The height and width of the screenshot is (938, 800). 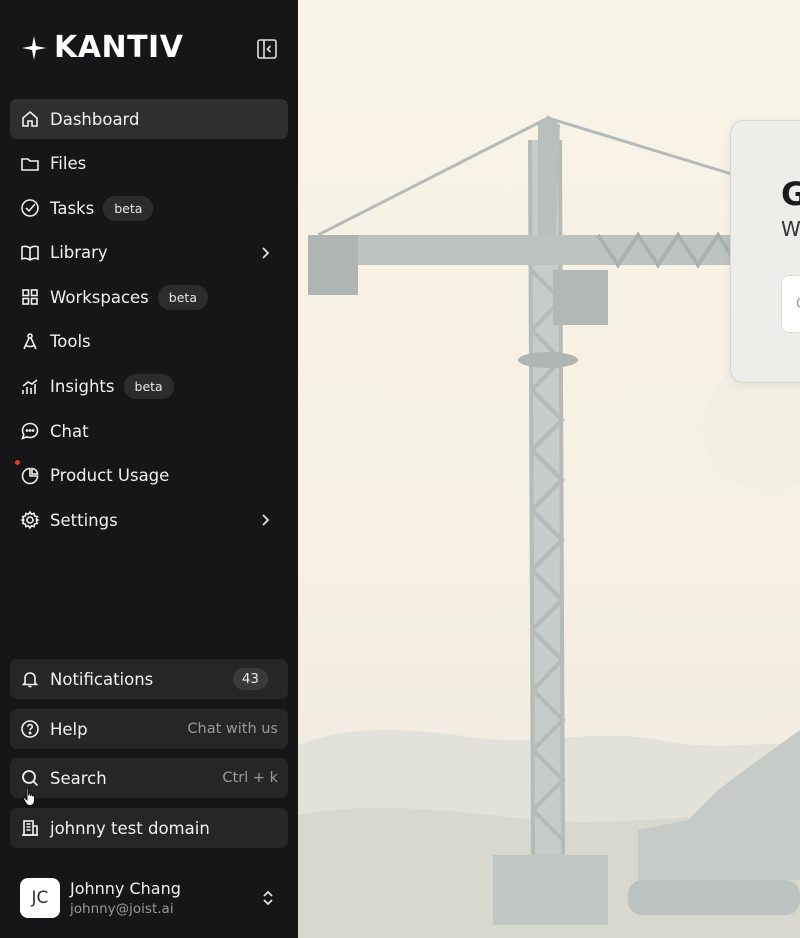 I want to click on avatar: JC, so click(x=40, y=898).